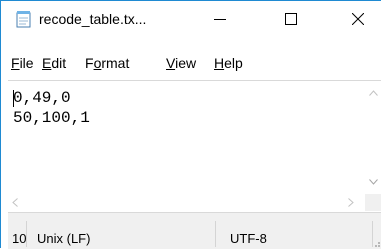 The image size is (381, 249). What do you see at coordinates (215, 234) in the screenshot?
I see `status-separator` at bounding box center [215, 234].